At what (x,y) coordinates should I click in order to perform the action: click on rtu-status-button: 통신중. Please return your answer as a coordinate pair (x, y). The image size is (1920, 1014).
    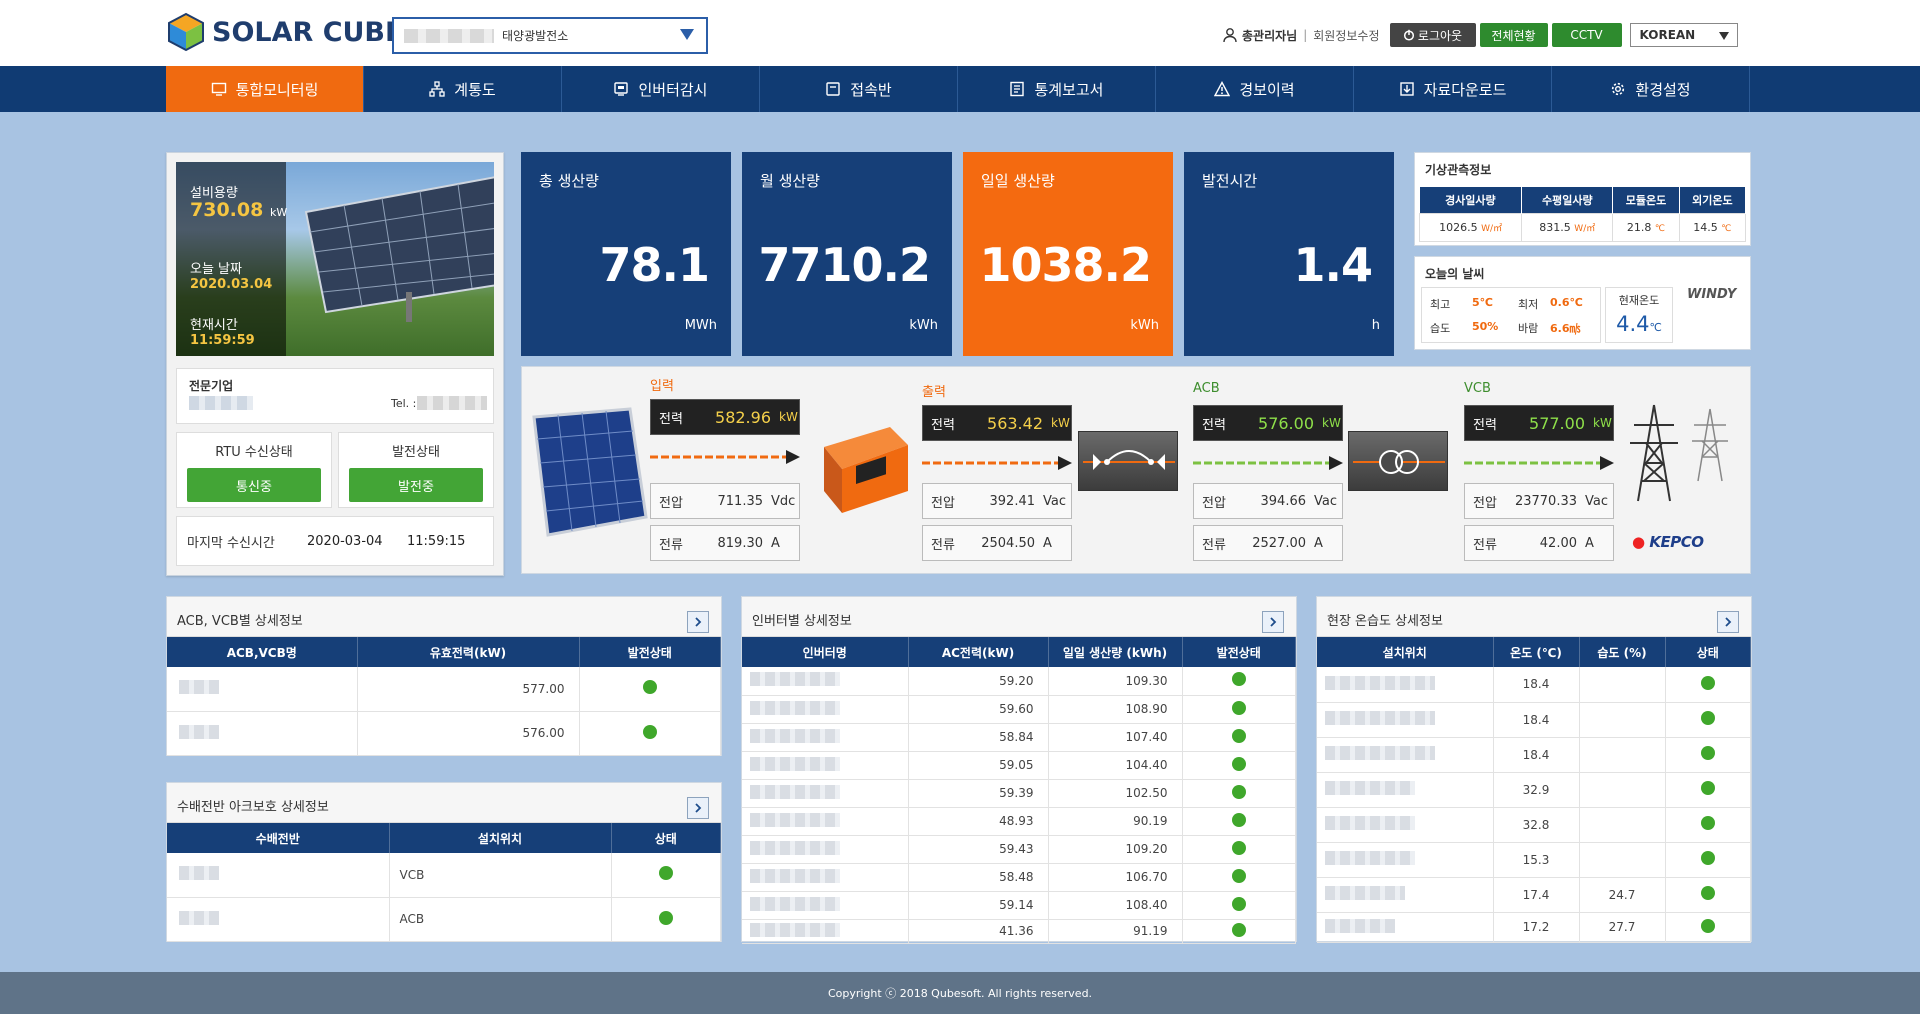
    Looking at the image, I should click on (254, 485).